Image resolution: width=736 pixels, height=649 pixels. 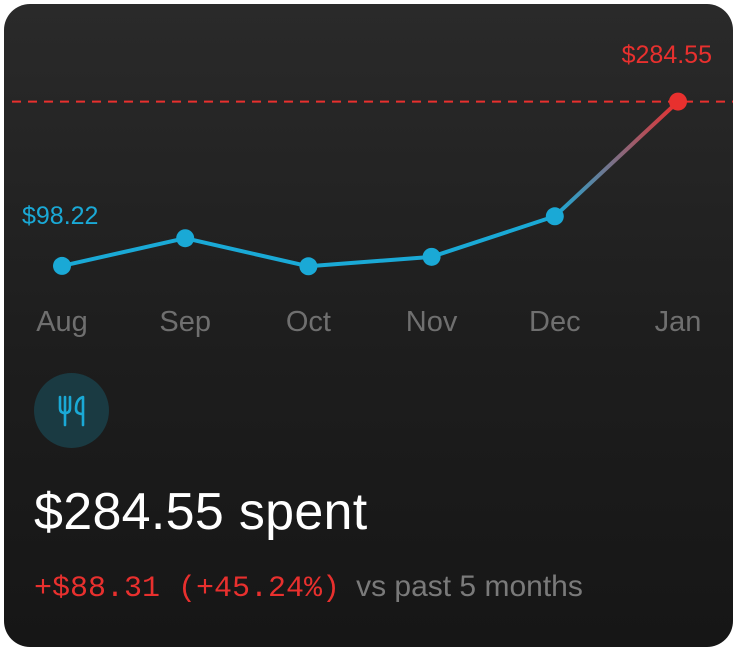 What do you see at coordinates (678, 322) in the screenshot?
I see `x-tick-label-jan: Jan` at bounding box center [678, 322].